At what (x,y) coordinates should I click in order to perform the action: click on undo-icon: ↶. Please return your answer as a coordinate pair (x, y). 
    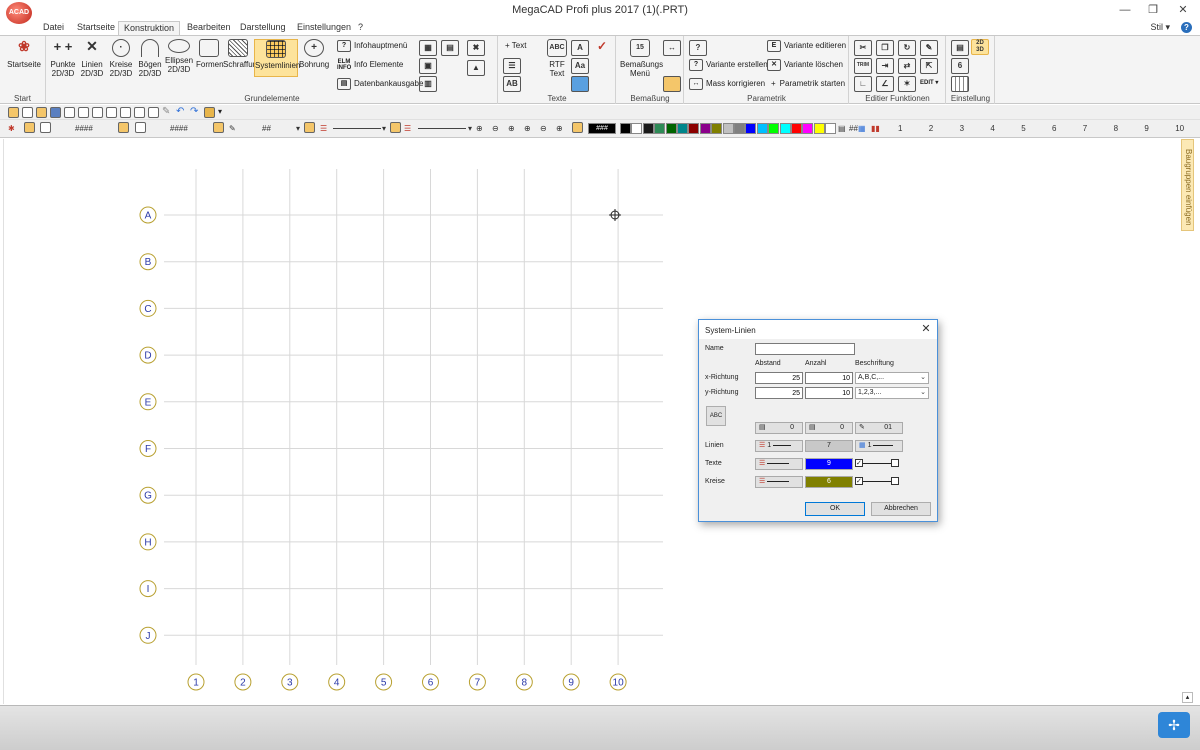
    Looking at the image, I should click on (181, 112).